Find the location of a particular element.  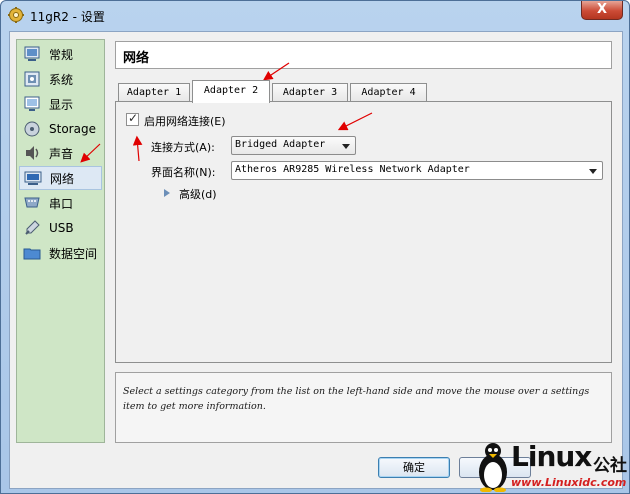

annotation-arrows is located at coordinates (226, 112).